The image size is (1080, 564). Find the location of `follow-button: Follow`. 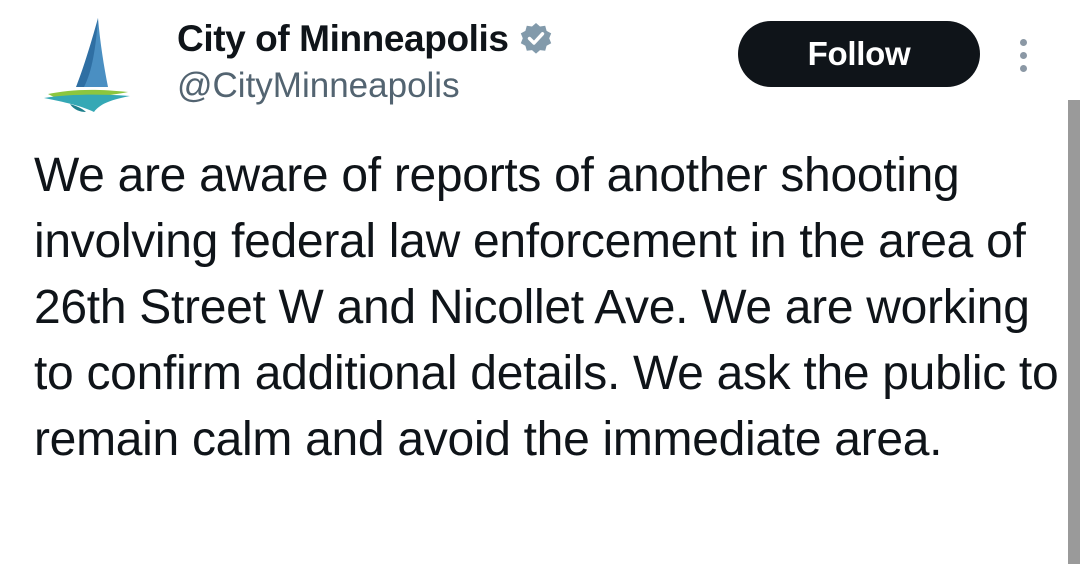

follow-button: Follow is located at coordinates (859, 54).